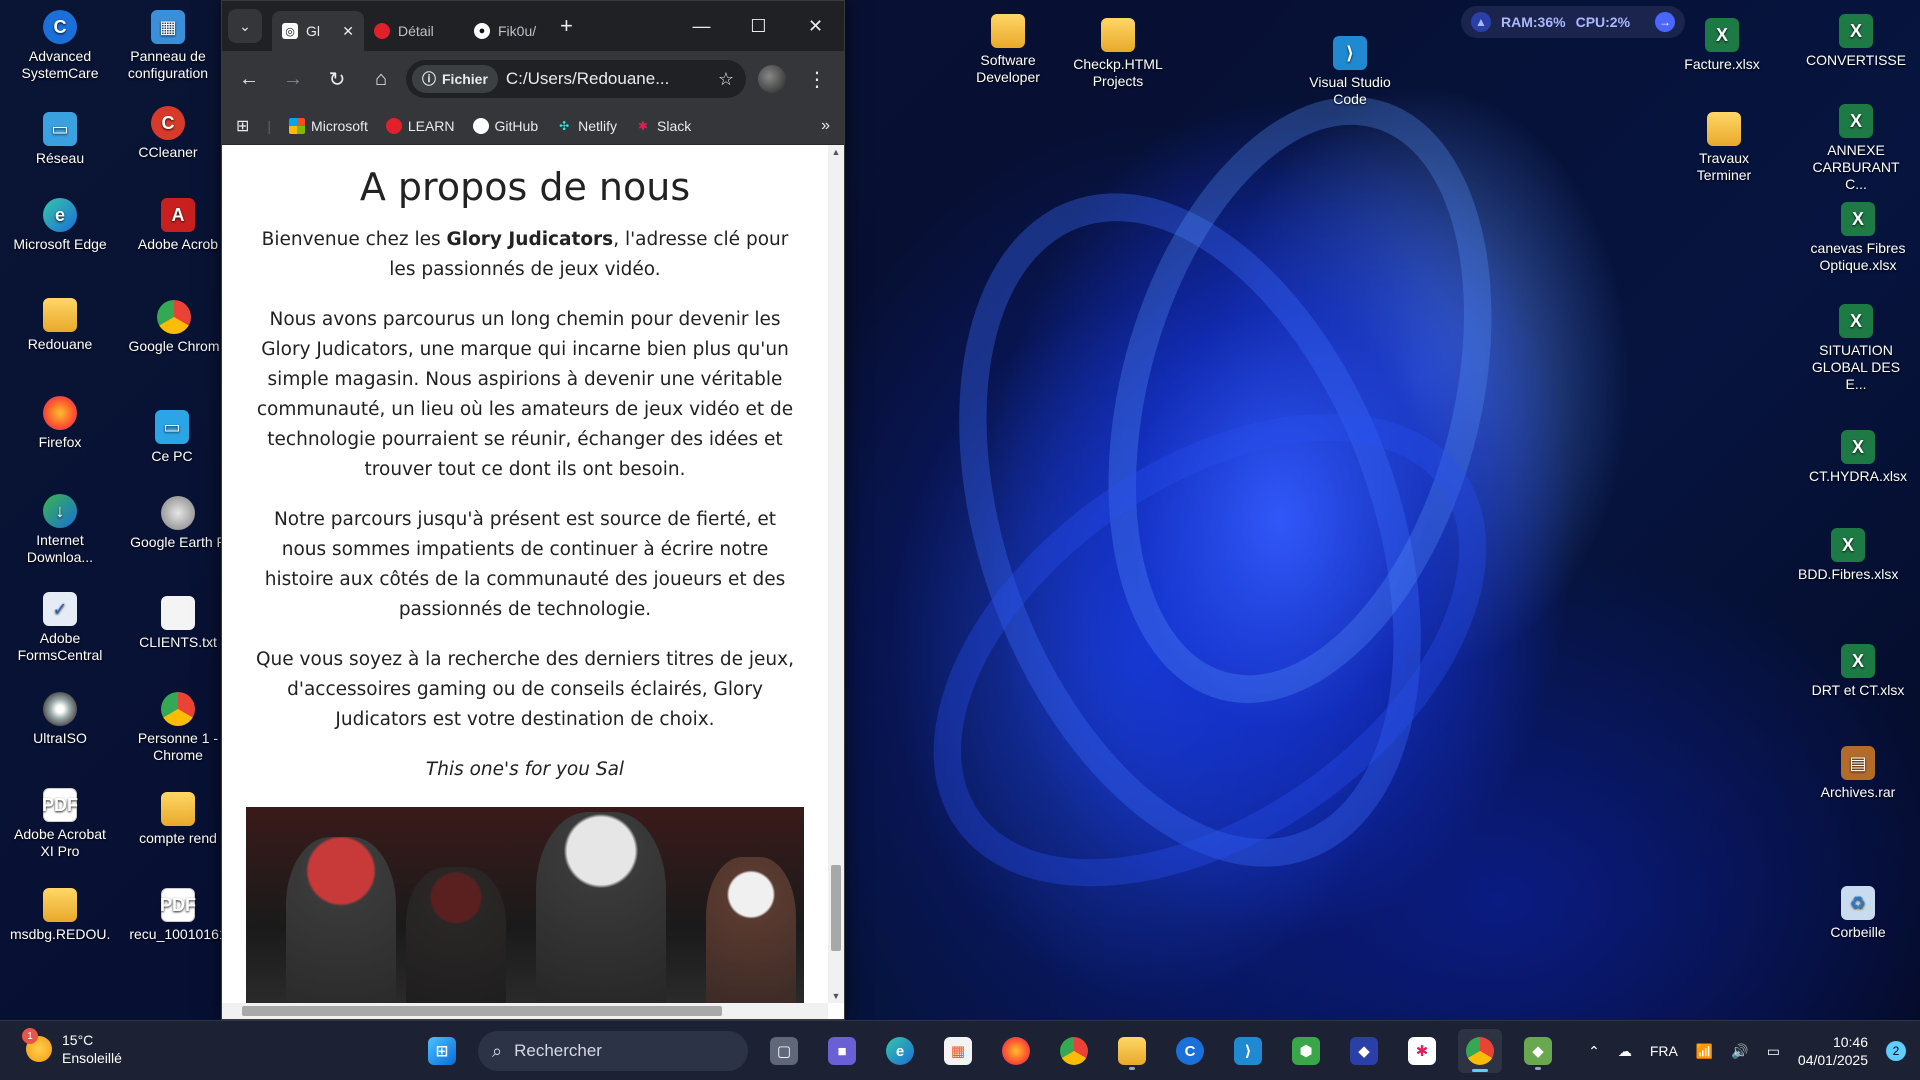  What do you see at coordinates (1858, 238) in the screenshot?
I see `desktop-icon-canevas-fibres: X canevas Fibres Optique.xlsx` at bounding box center [1858, 238].